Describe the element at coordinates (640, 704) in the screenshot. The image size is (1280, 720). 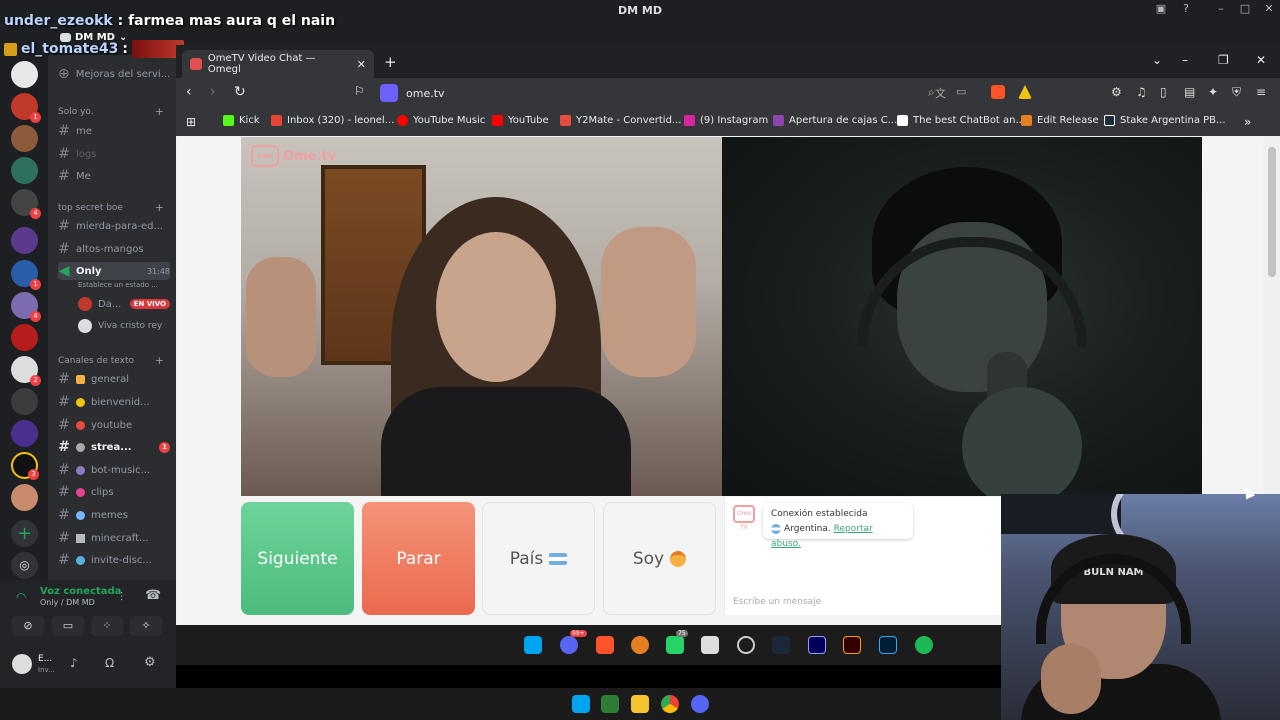
I see `file-explorer-icon` at that location.